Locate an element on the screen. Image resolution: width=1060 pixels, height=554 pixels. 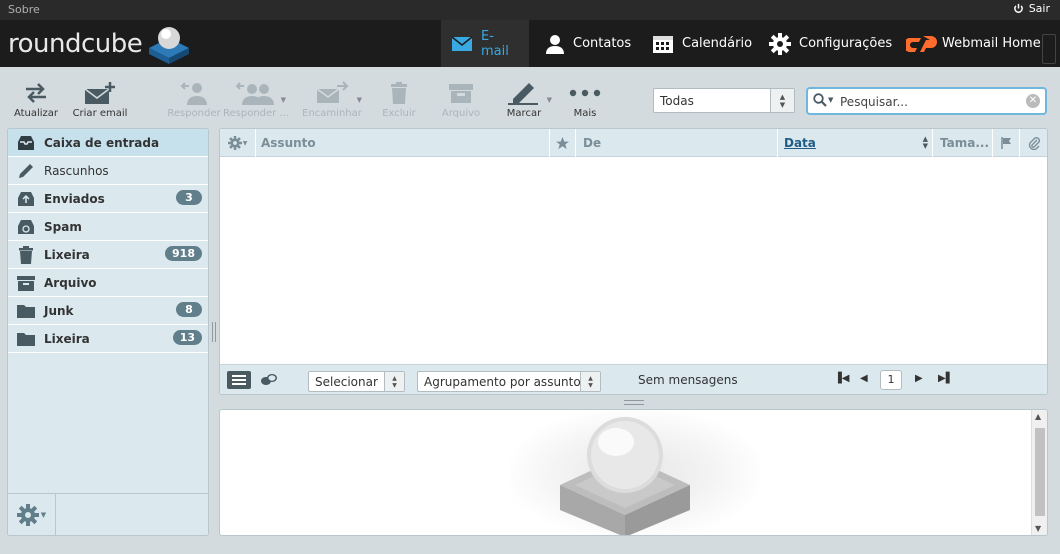
list-options-button: ▼ is located at coordinates (238, 143).